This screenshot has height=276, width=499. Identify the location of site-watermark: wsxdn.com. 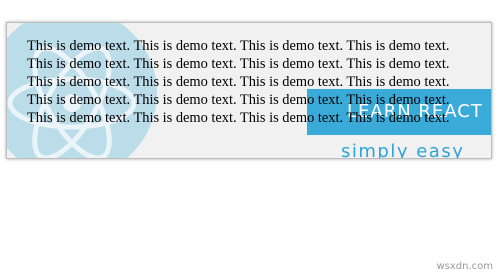
(464, 266).